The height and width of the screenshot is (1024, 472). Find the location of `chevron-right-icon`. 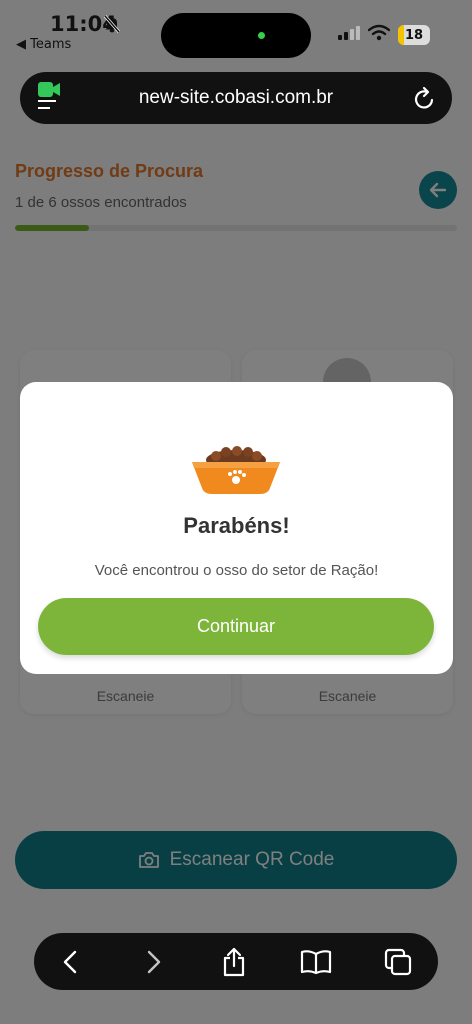

chevron-right-icon is located at coordinates (154, 961).